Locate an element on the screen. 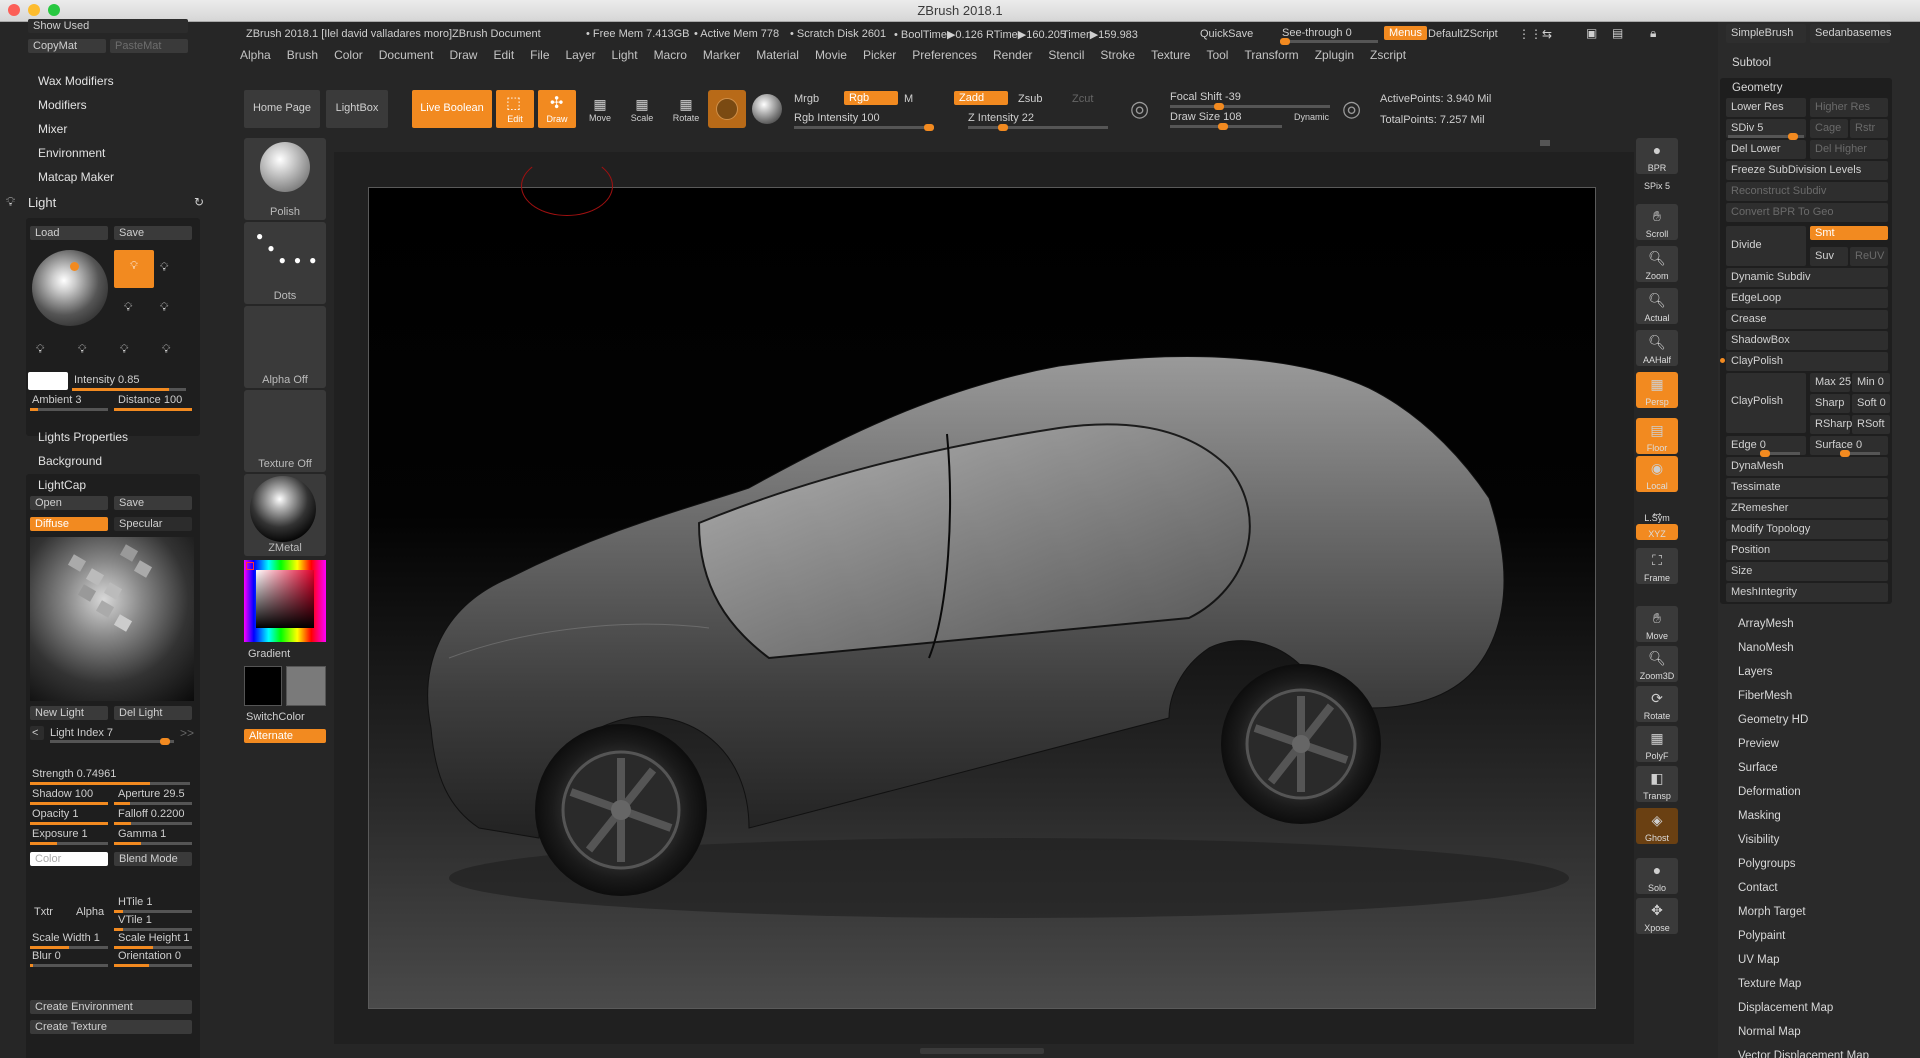  default-zscript-button: DefaultZScript is located at coordinates (1463, 34).